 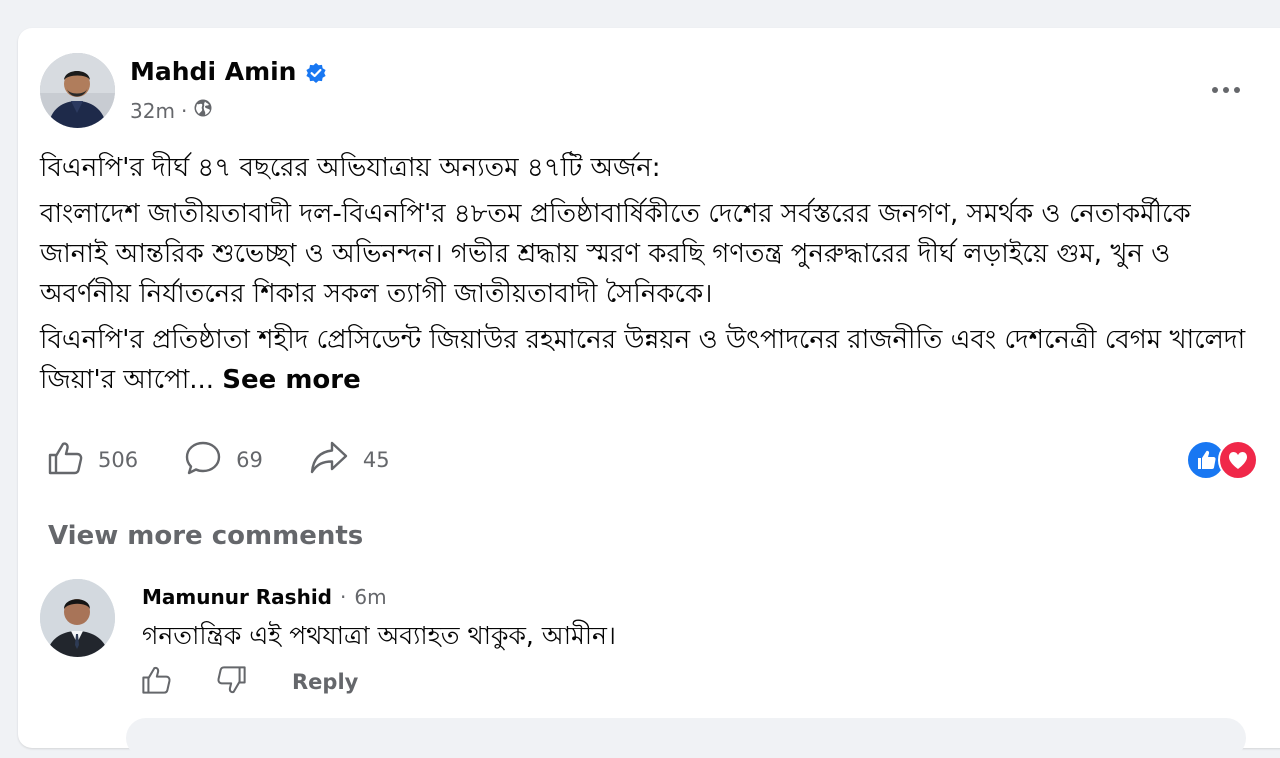 I want to click on author-avatar, so click(x=77, y=90).